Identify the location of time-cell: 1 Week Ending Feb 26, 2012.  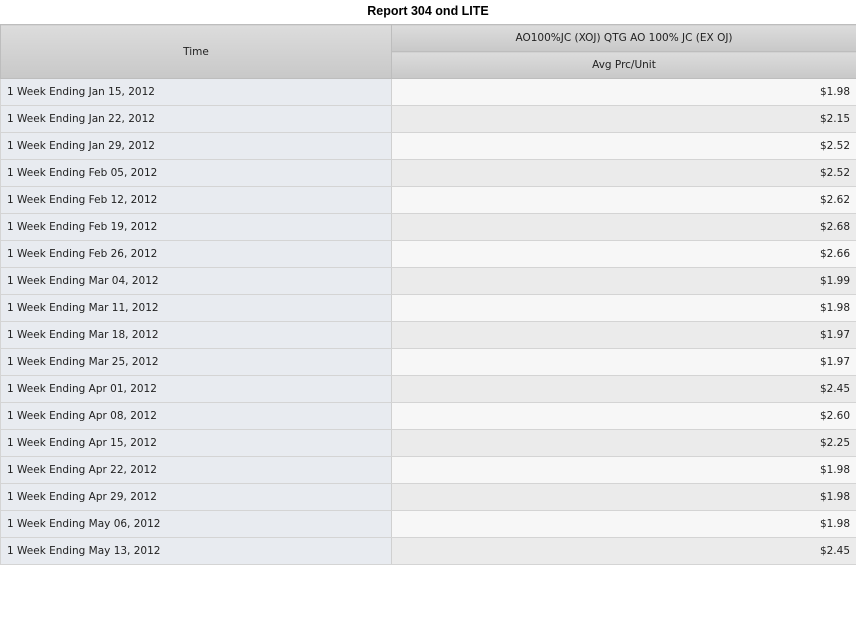
(196, 254).